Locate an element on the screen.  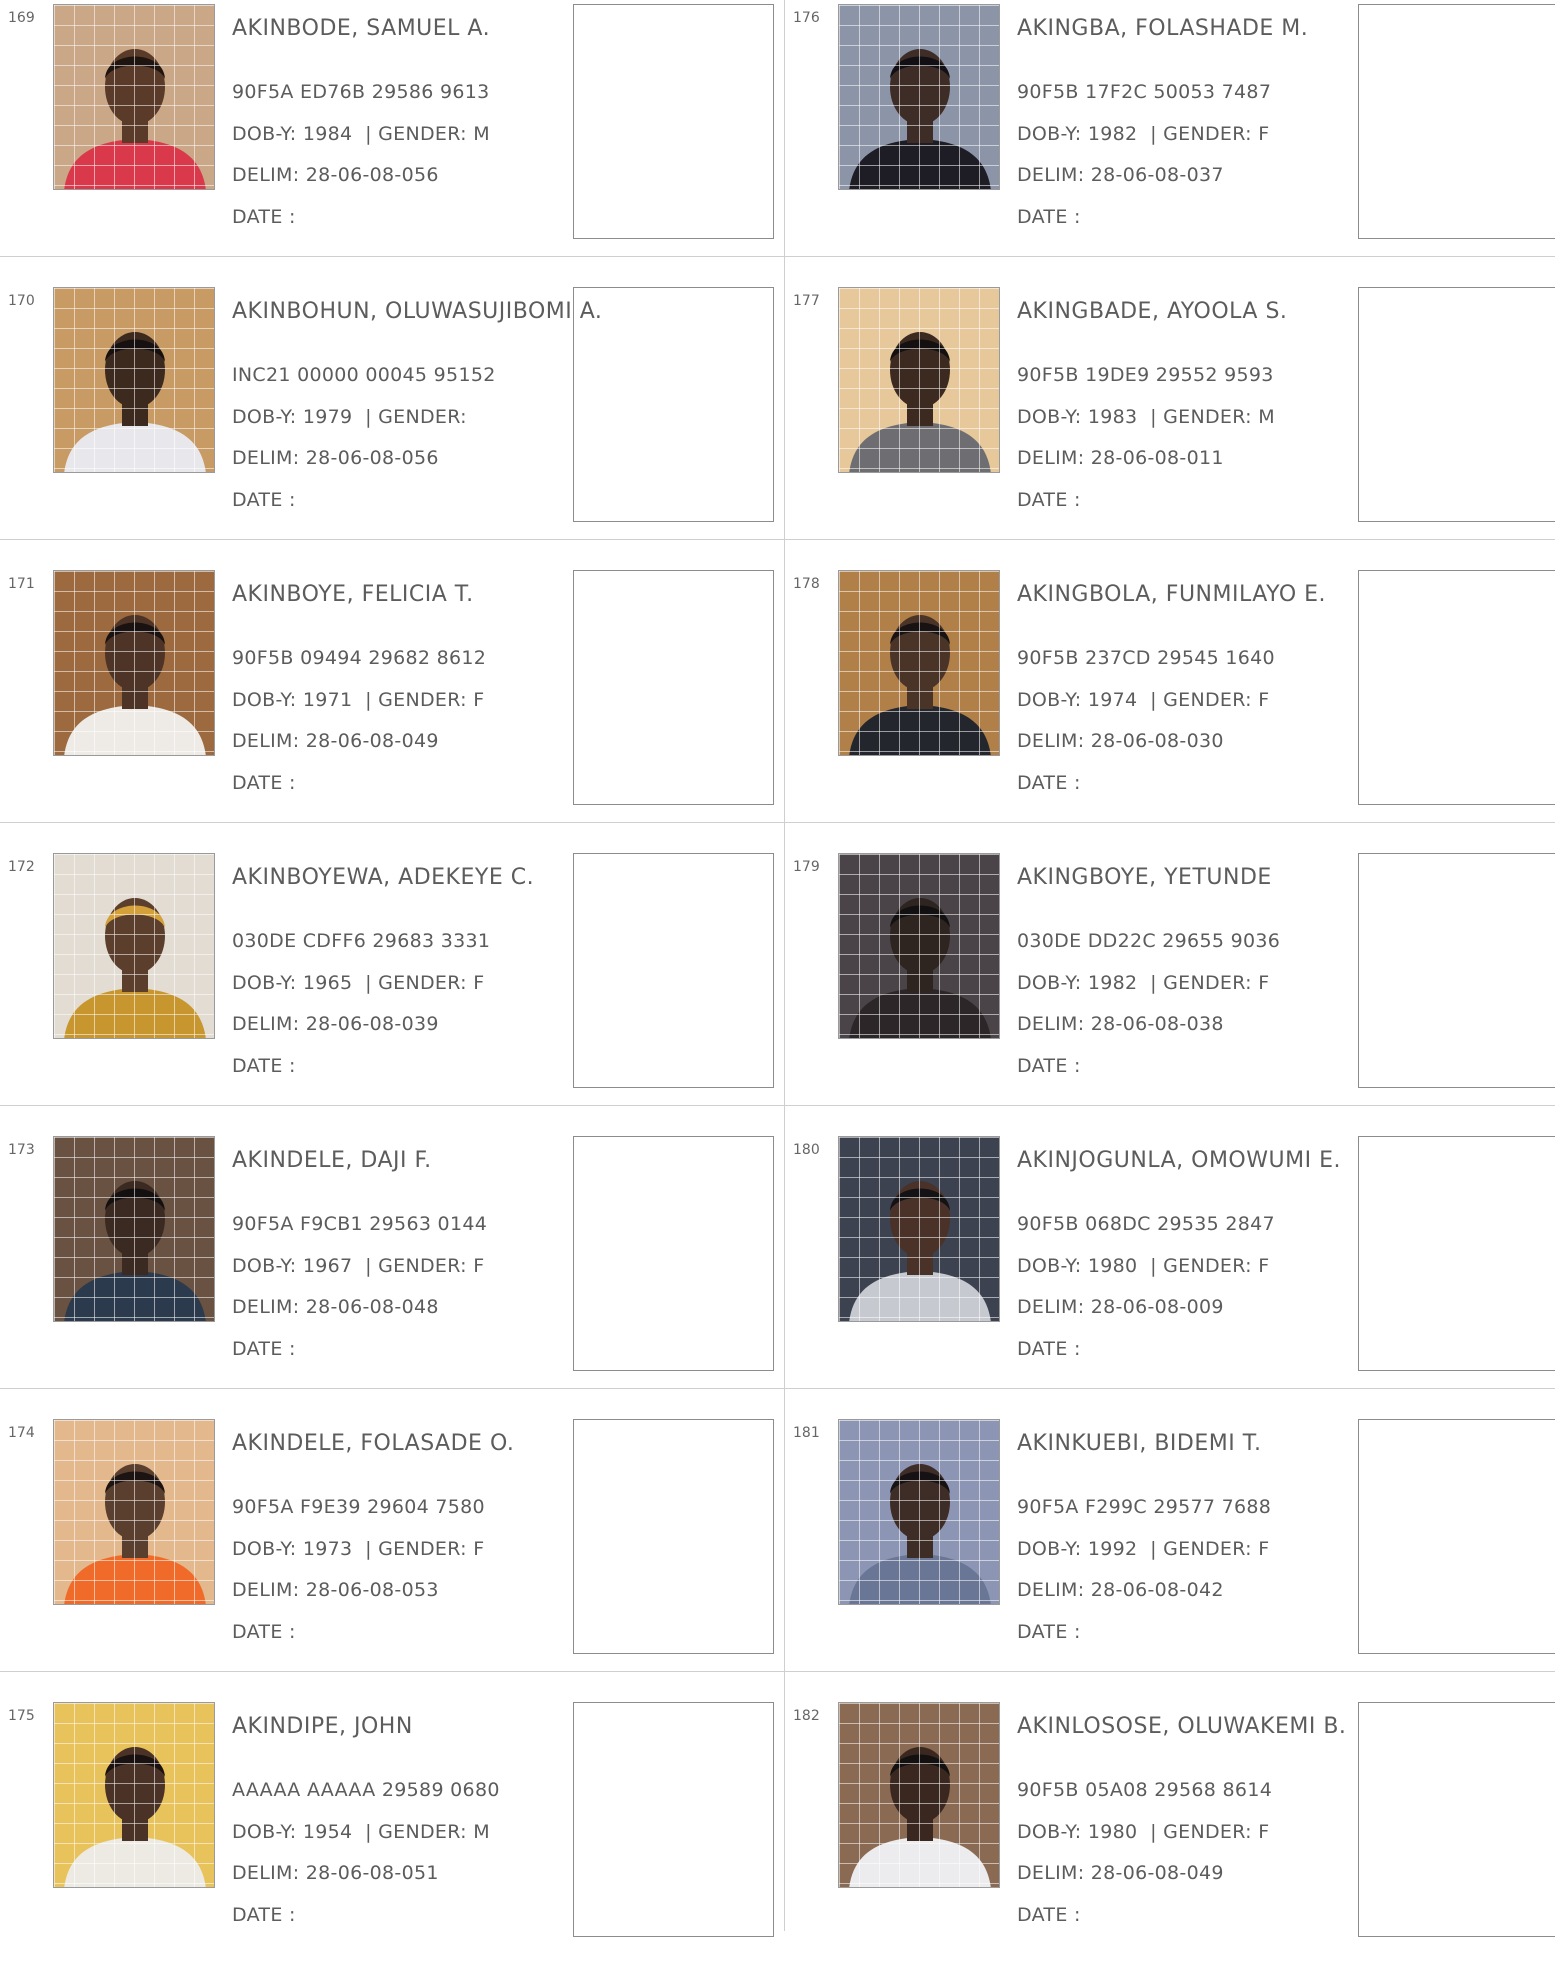
serial-number: 180 is located at coordinates (806, 1150).